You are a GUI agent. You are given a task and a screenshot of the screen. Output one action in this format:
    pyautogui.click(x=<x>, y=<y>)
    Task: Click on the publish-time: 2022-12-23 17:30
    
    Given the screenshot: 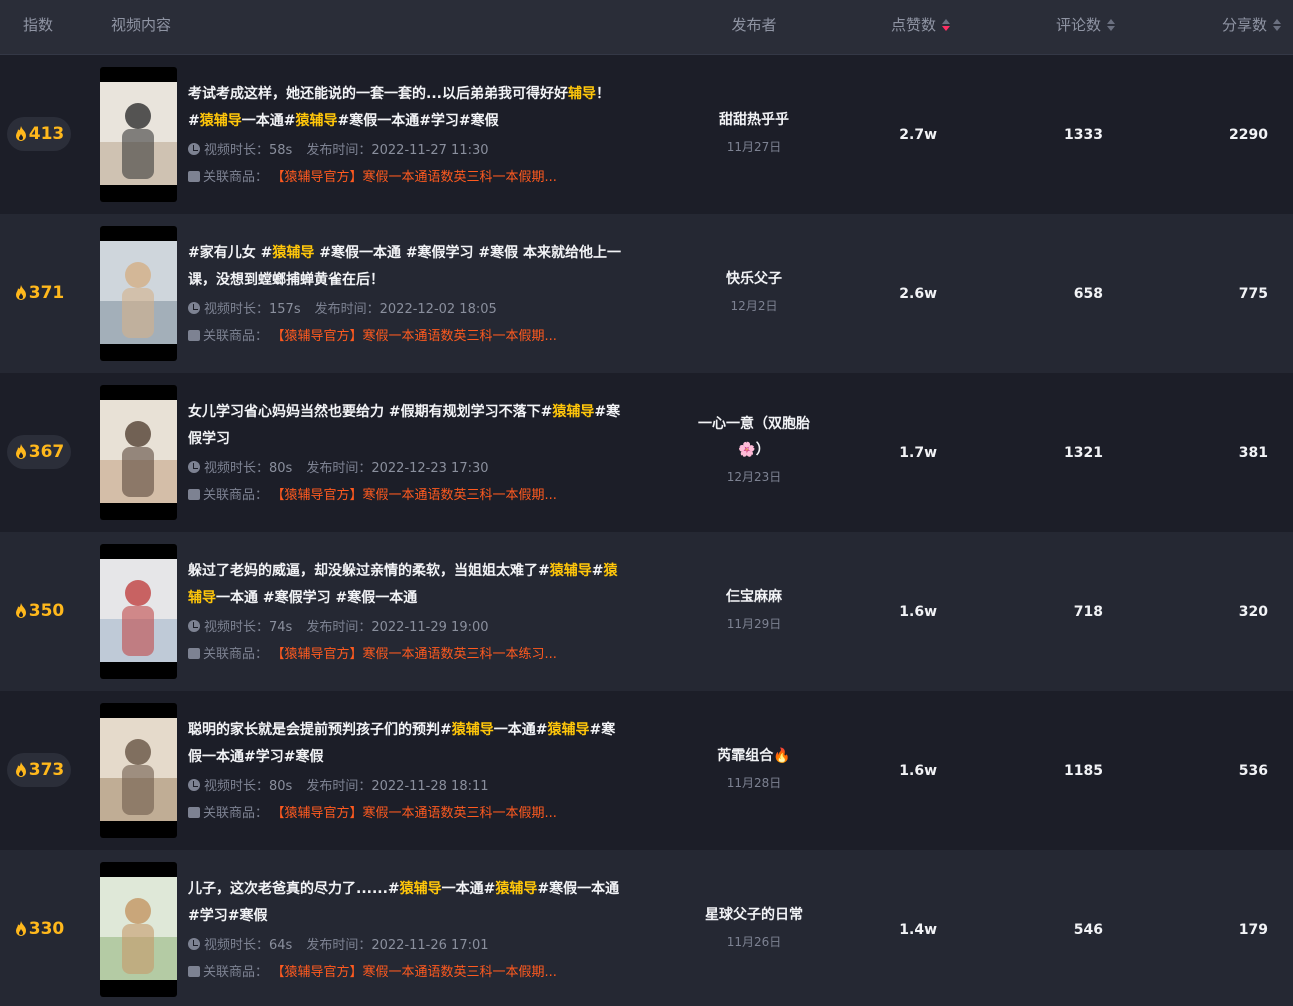 What is the action you would take?
    pyautogui.click(x=430, y=468)
    